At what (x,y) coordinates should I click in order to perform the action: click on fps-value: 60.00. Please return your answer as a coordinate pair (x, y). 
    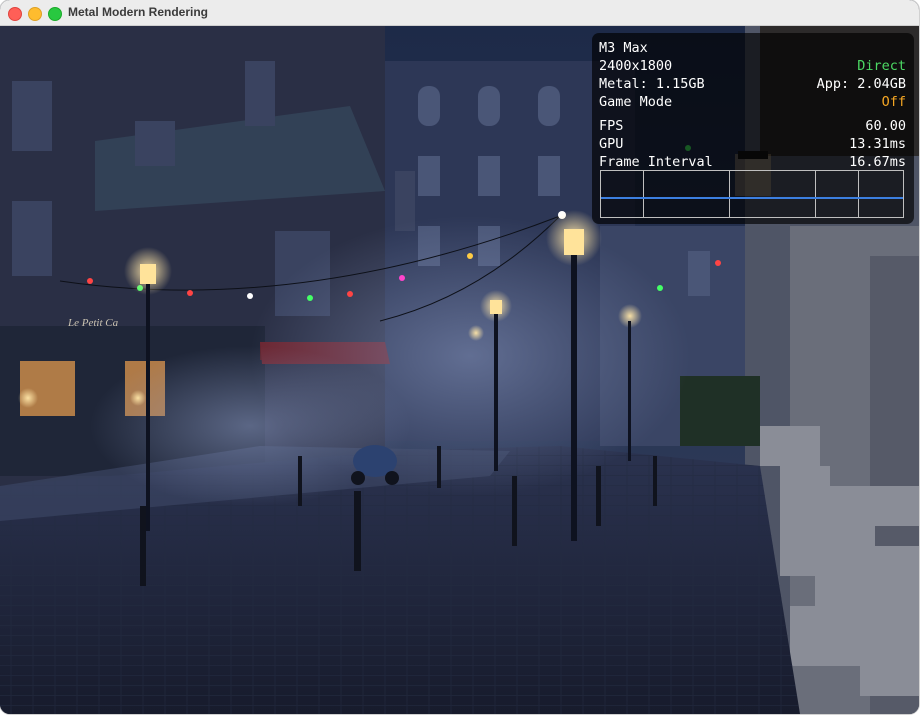
    Looking at the image, I should click on (885, 126).